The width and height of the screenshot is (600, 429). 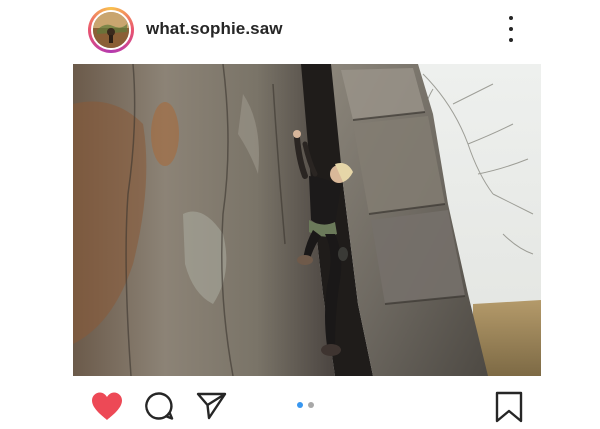 I want to click on share-button, so click(x=212, y=406).